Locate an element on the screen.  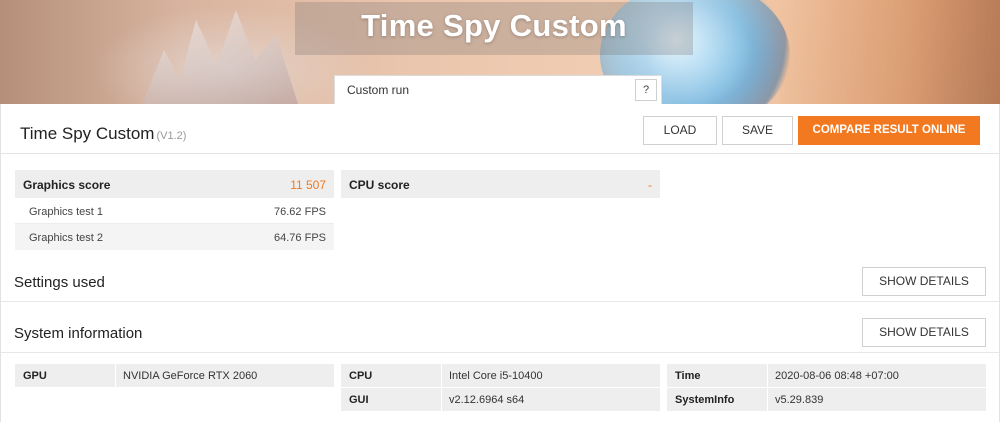
info-cell-gui: GUI v2.12.6964 s64 is located at coordinates (500, 399).